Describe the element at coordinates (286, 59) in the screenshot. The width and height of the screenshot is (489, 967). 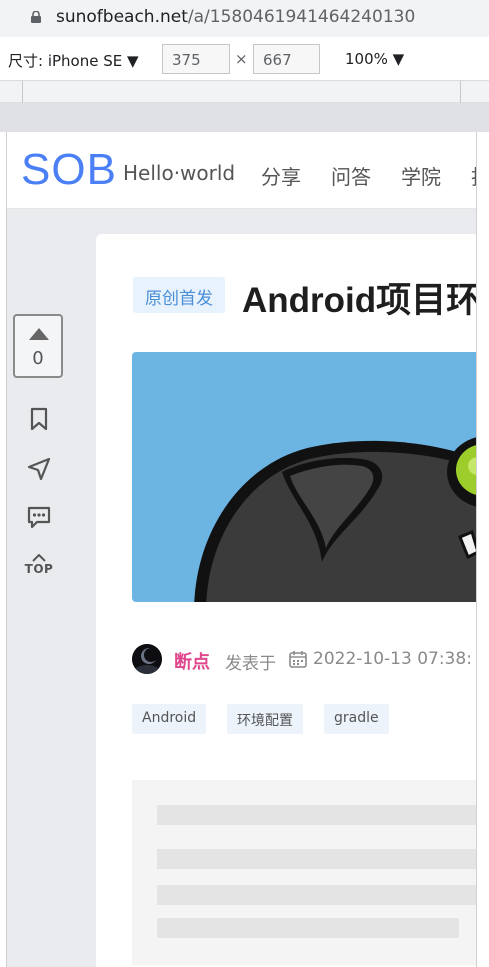
I see `height-input: 667` at that location.